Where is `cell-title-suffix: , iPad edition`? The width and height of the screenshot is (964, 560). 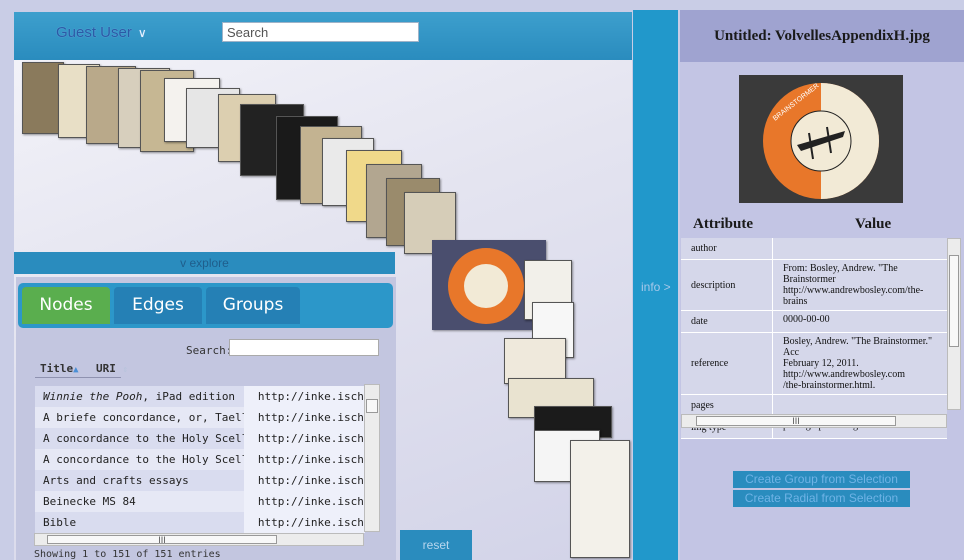
cell-title-suffix: , iPad edition is located at coordinates (189, 396).